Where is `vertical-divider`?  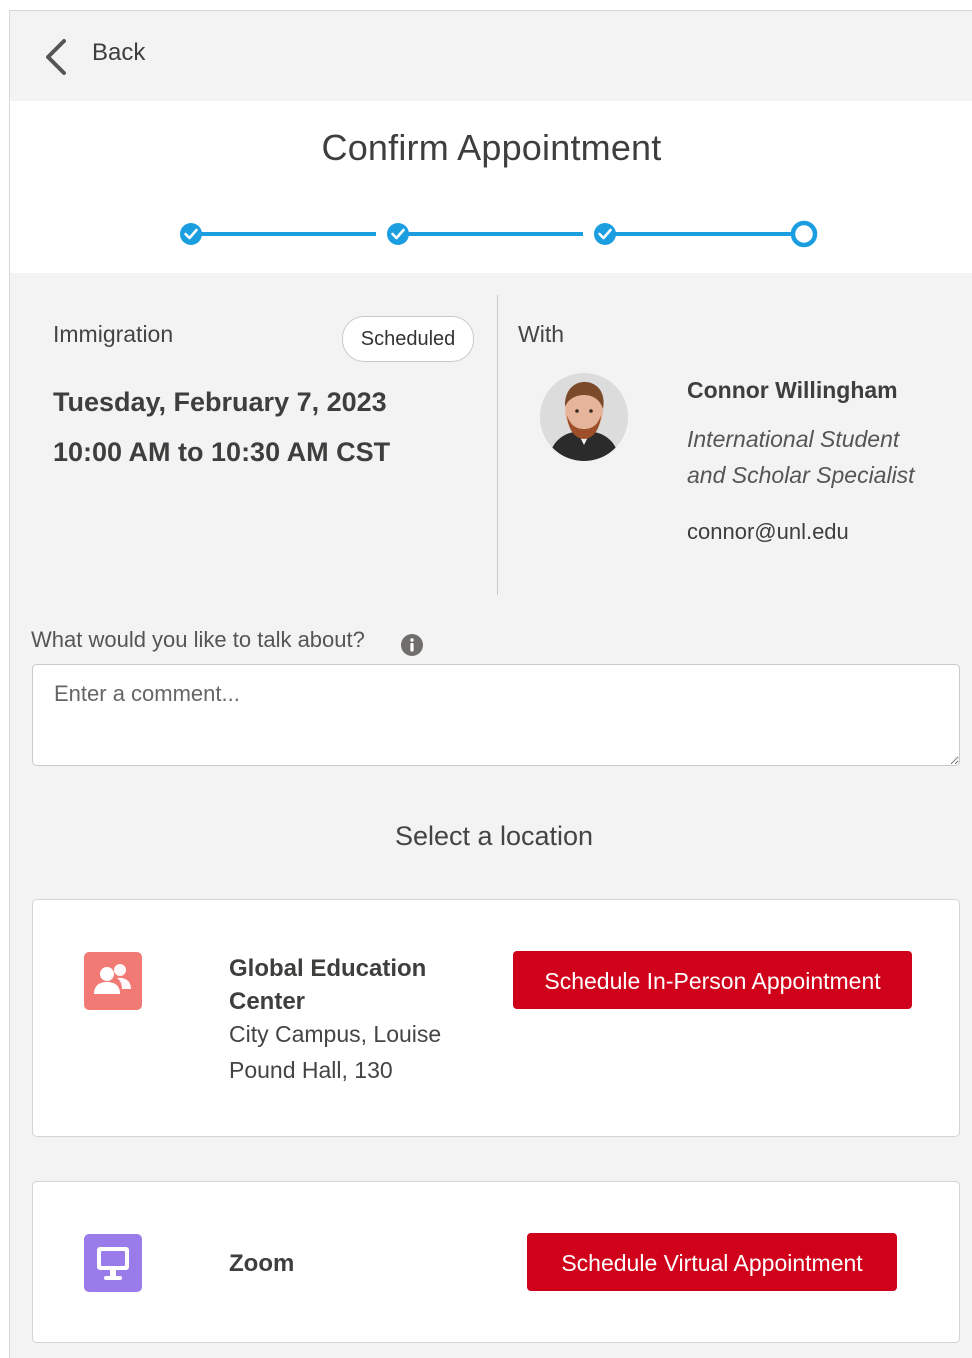 vertical-divider is located at coordinates (497, 445).